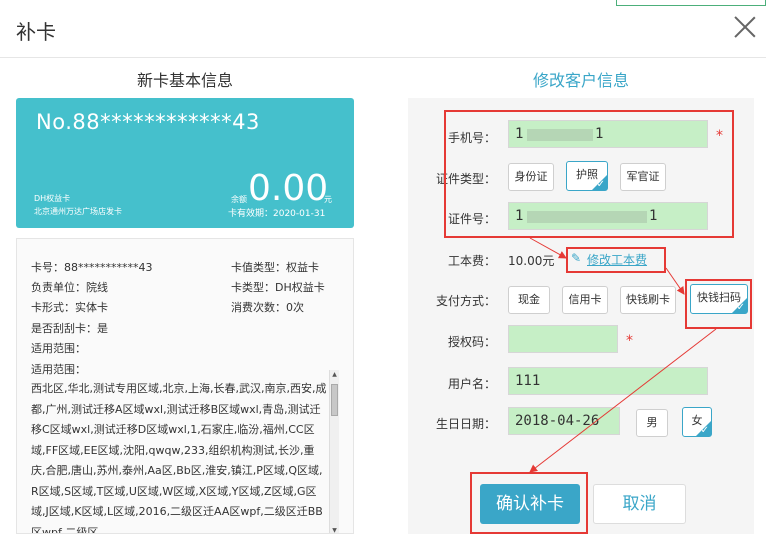  Describe the element at coordinates (471, 384) in the screenshot. I see `username-label: 用户名：` at that location.